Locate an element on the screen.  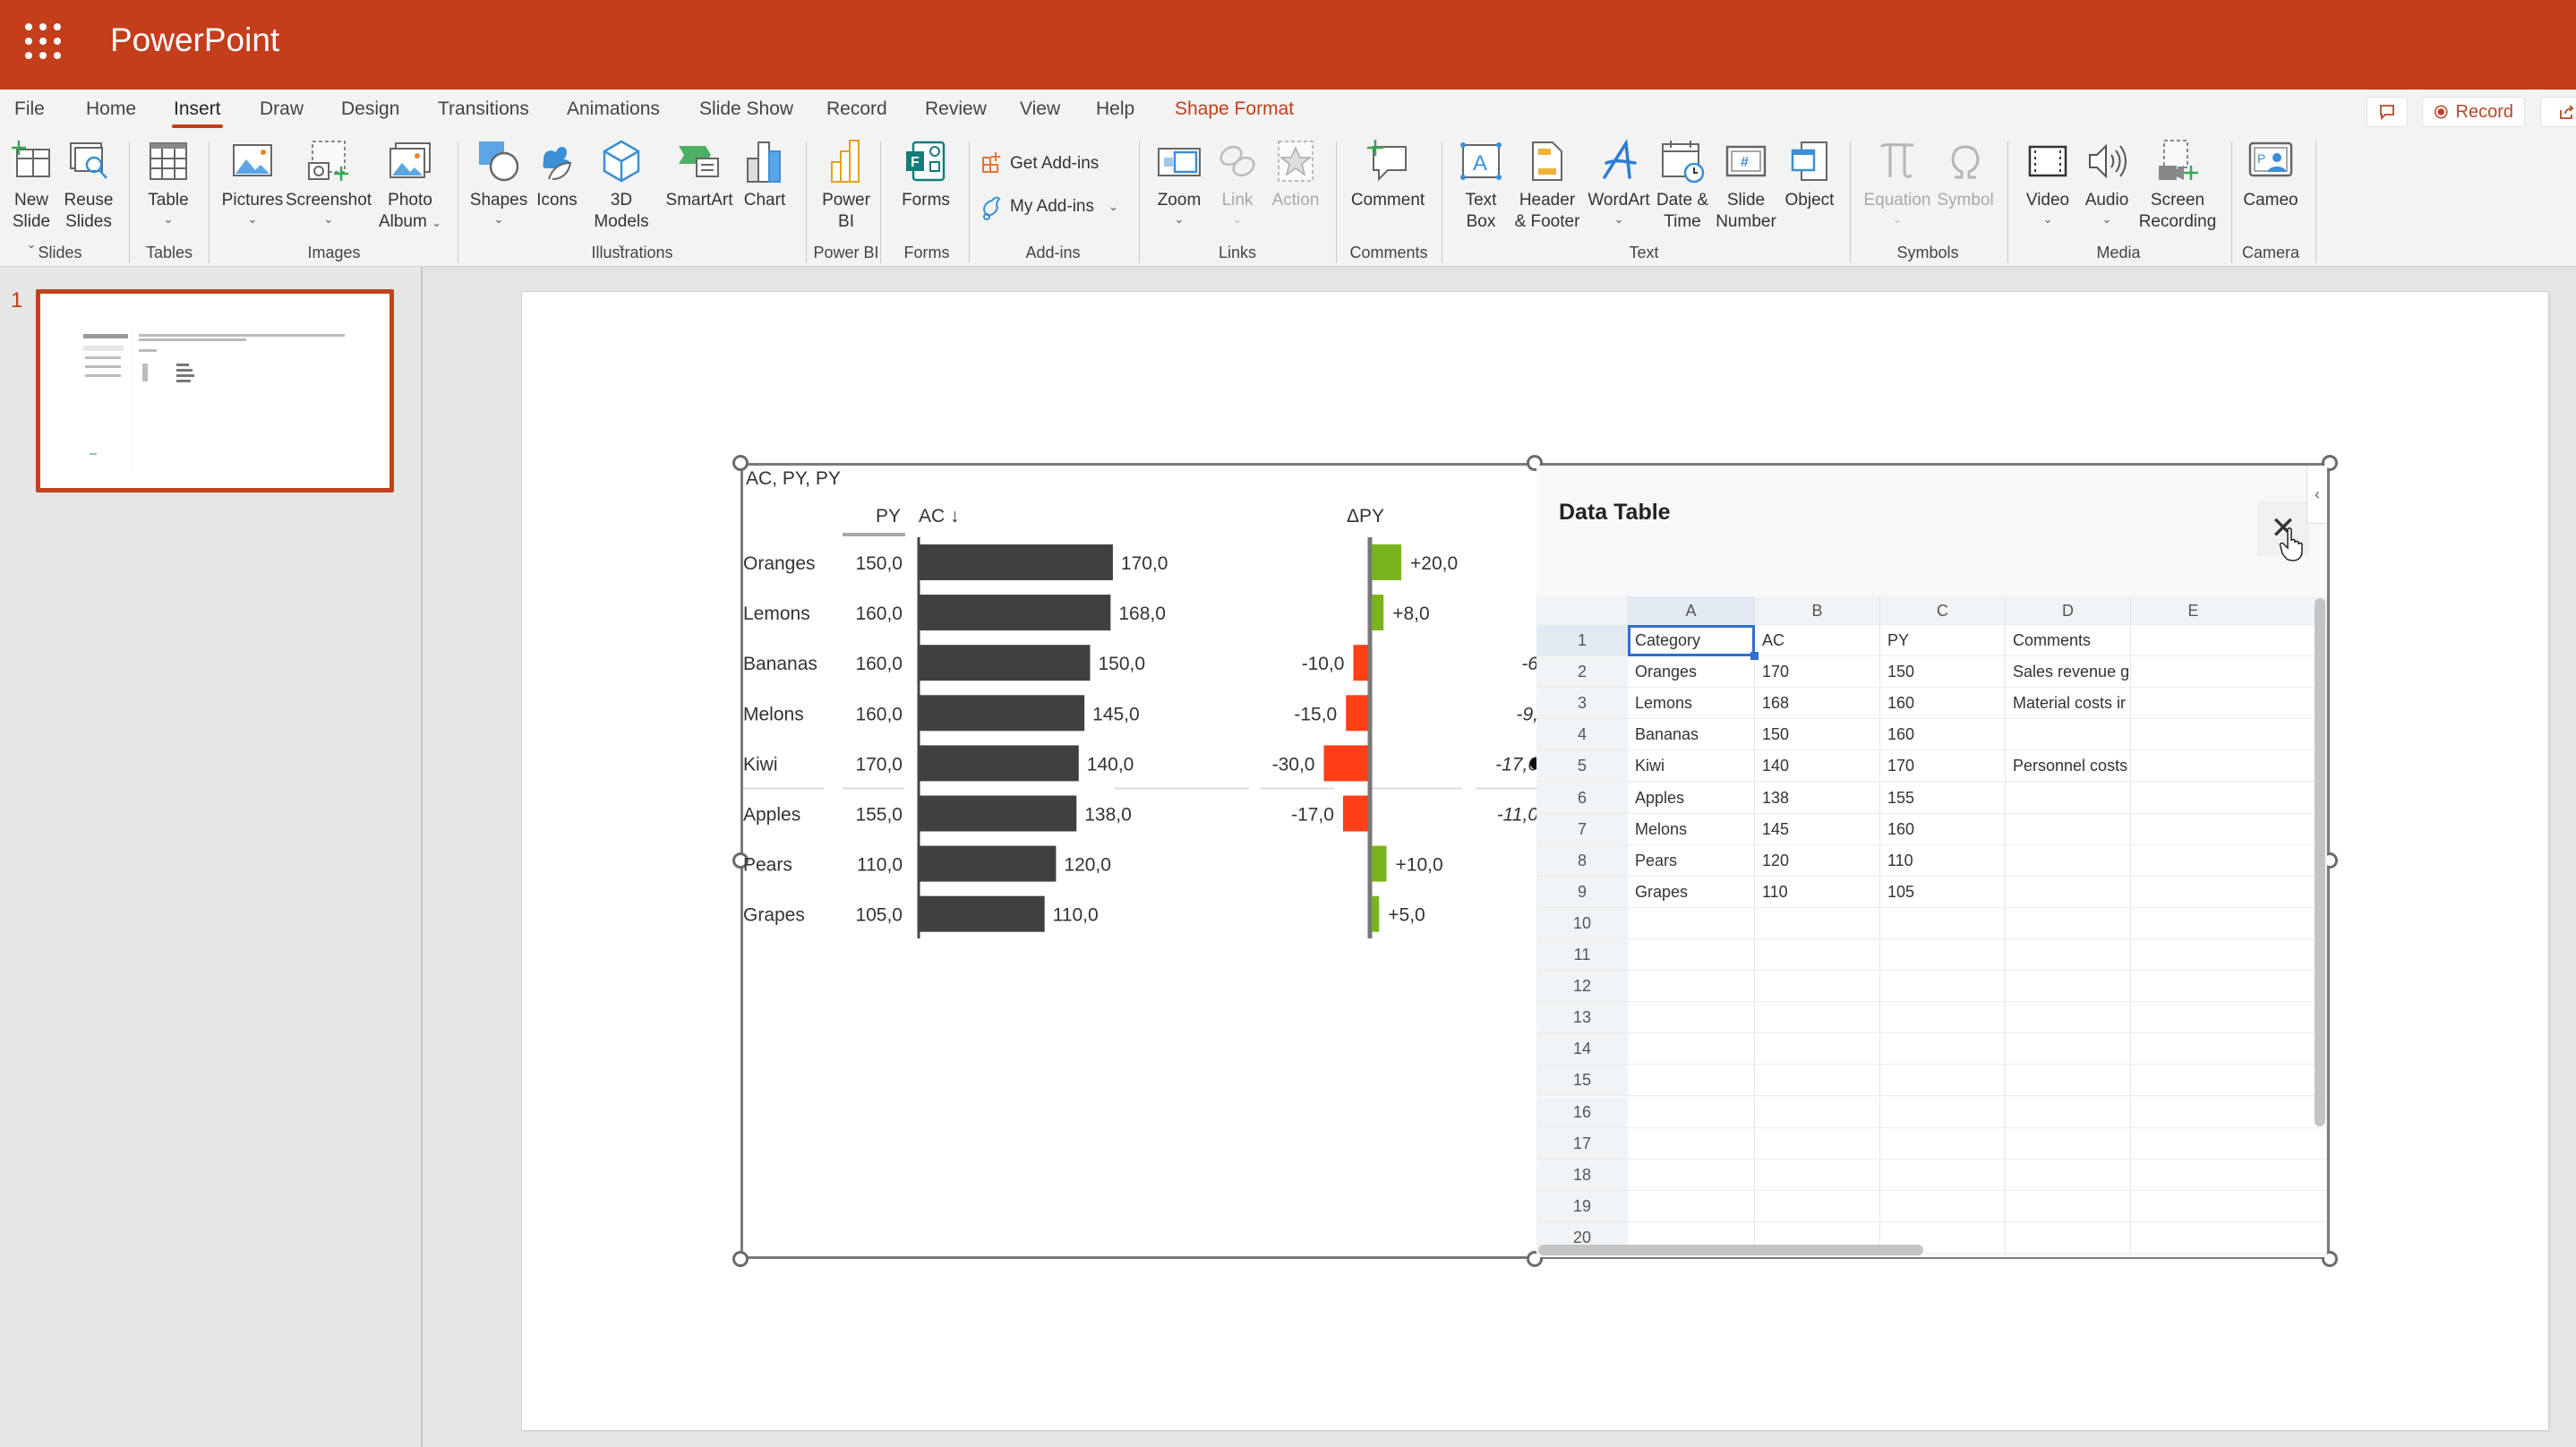
collapse-panel-button: ‹ is located at coordinates (2316, 495).